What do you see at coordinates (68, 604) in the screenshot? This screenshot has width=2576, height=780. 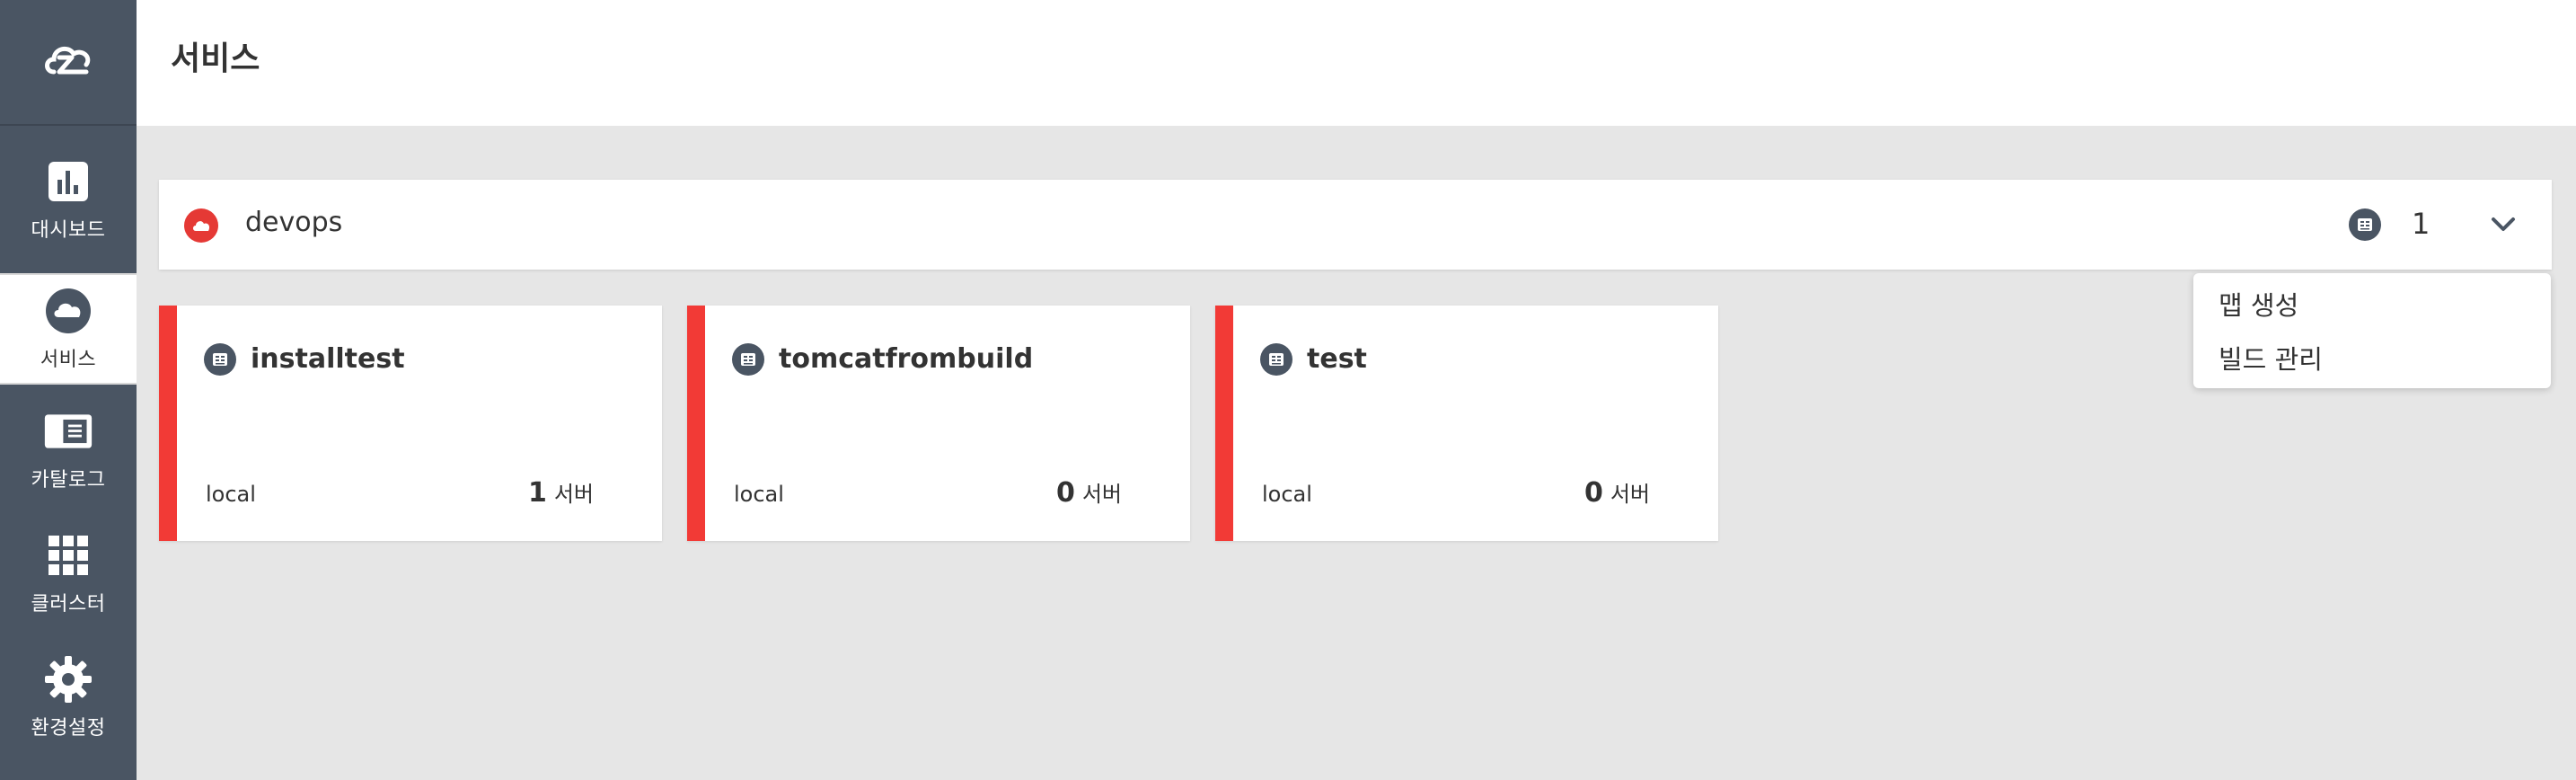 I see `sidebar-item-label: 클러스터` at bounding box center [68, 604].